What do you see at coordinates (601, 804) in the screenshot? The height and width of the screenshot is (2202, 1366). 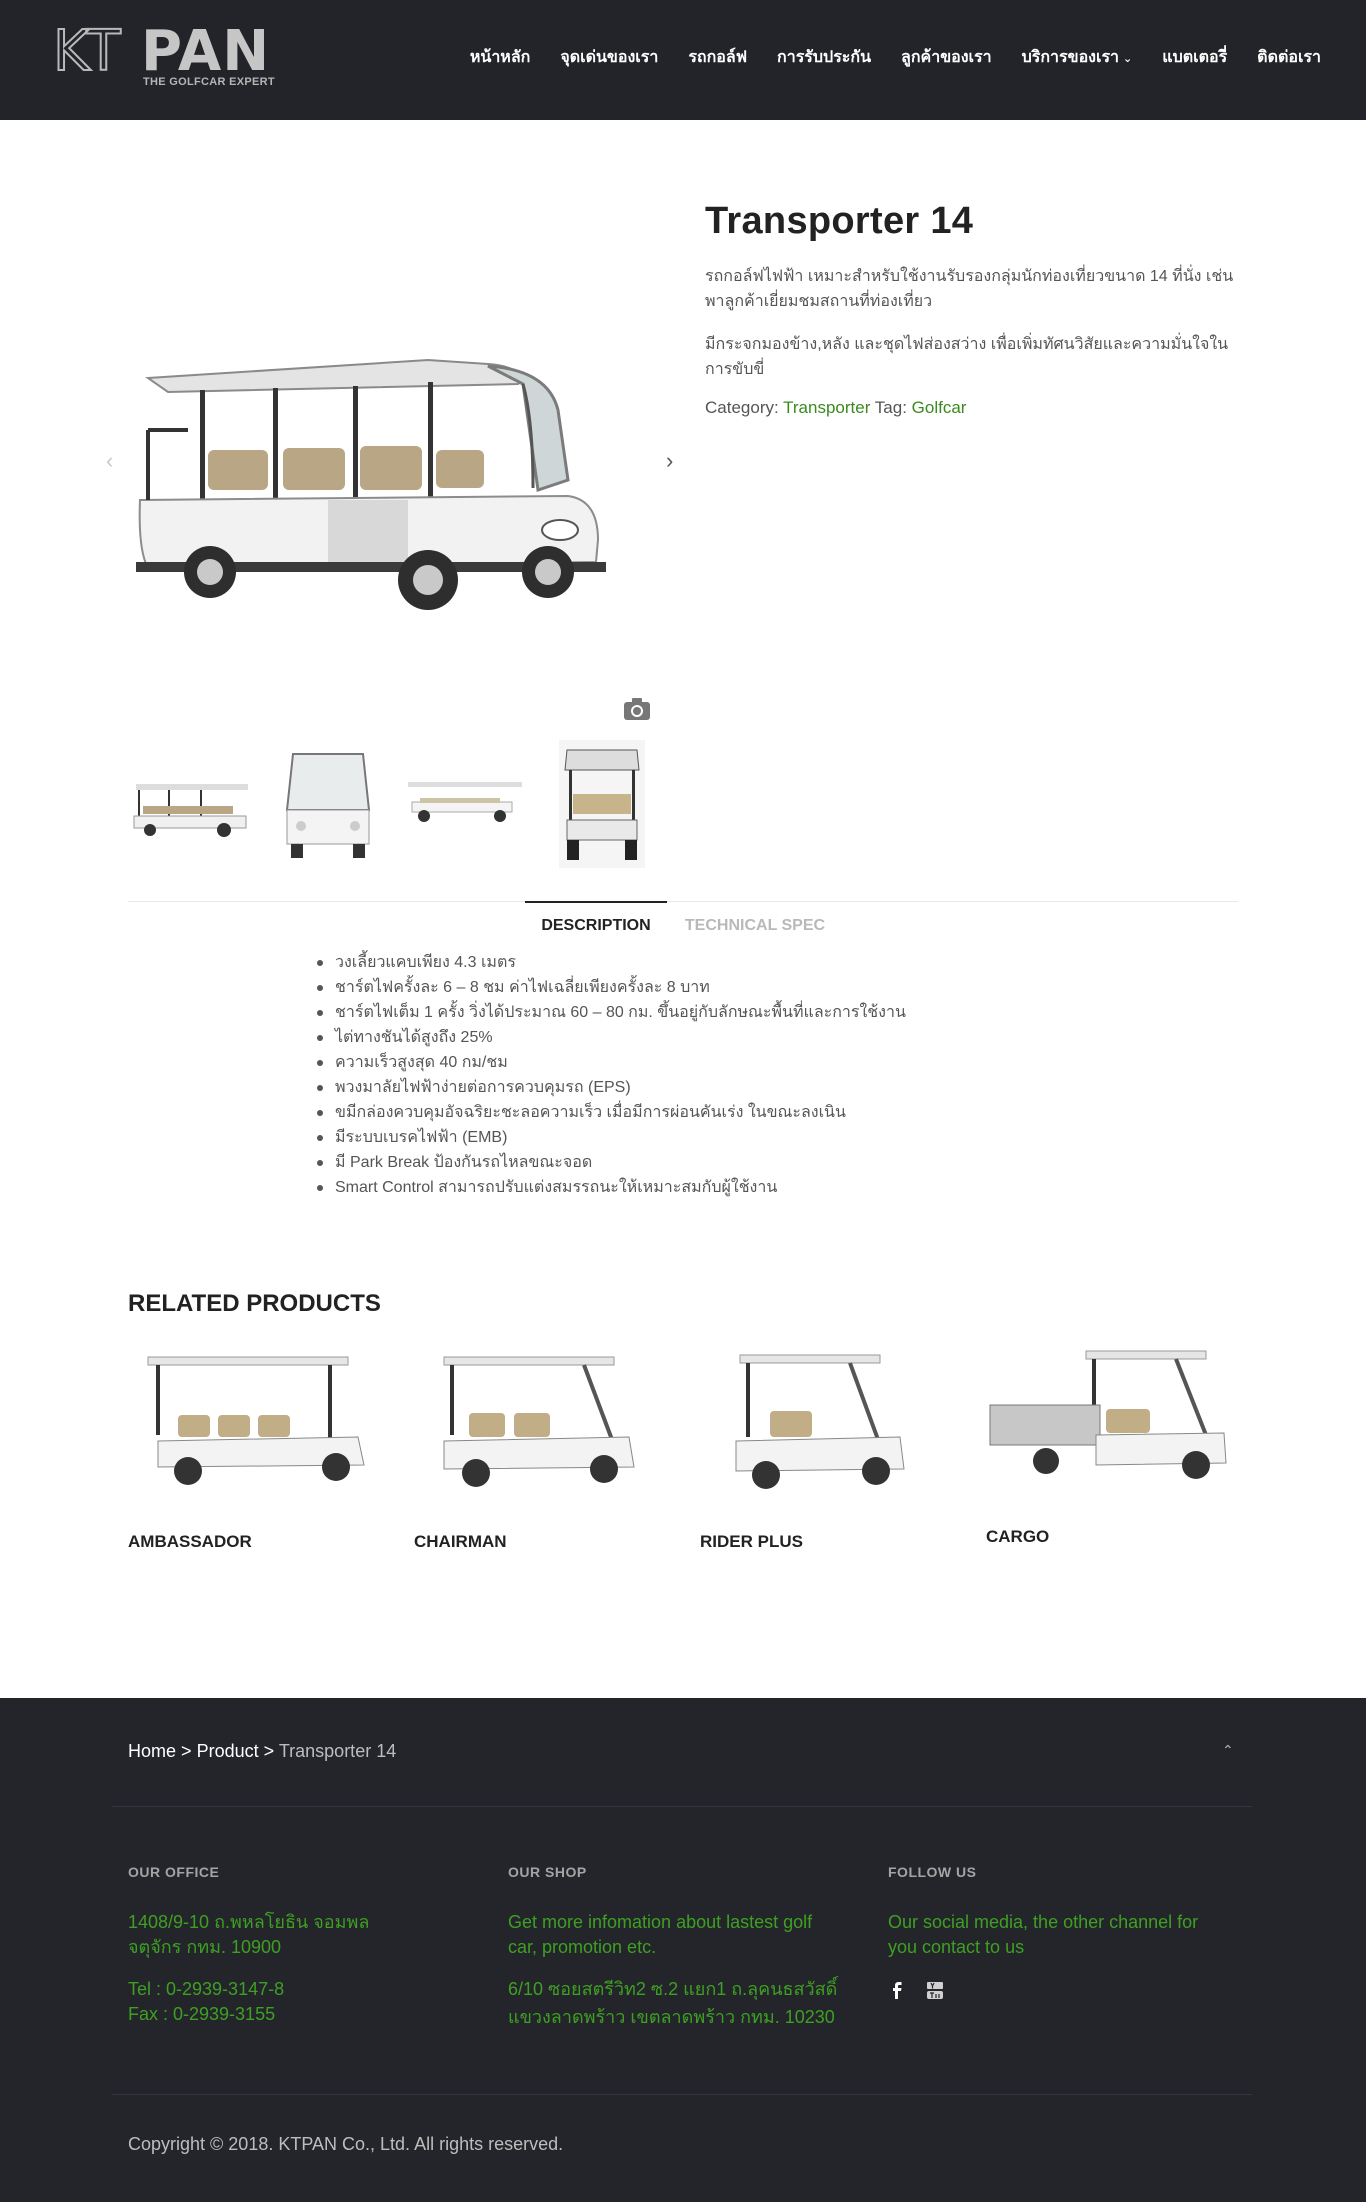 I see `thumbnail-rear-view` at bounding box center [601, 804].